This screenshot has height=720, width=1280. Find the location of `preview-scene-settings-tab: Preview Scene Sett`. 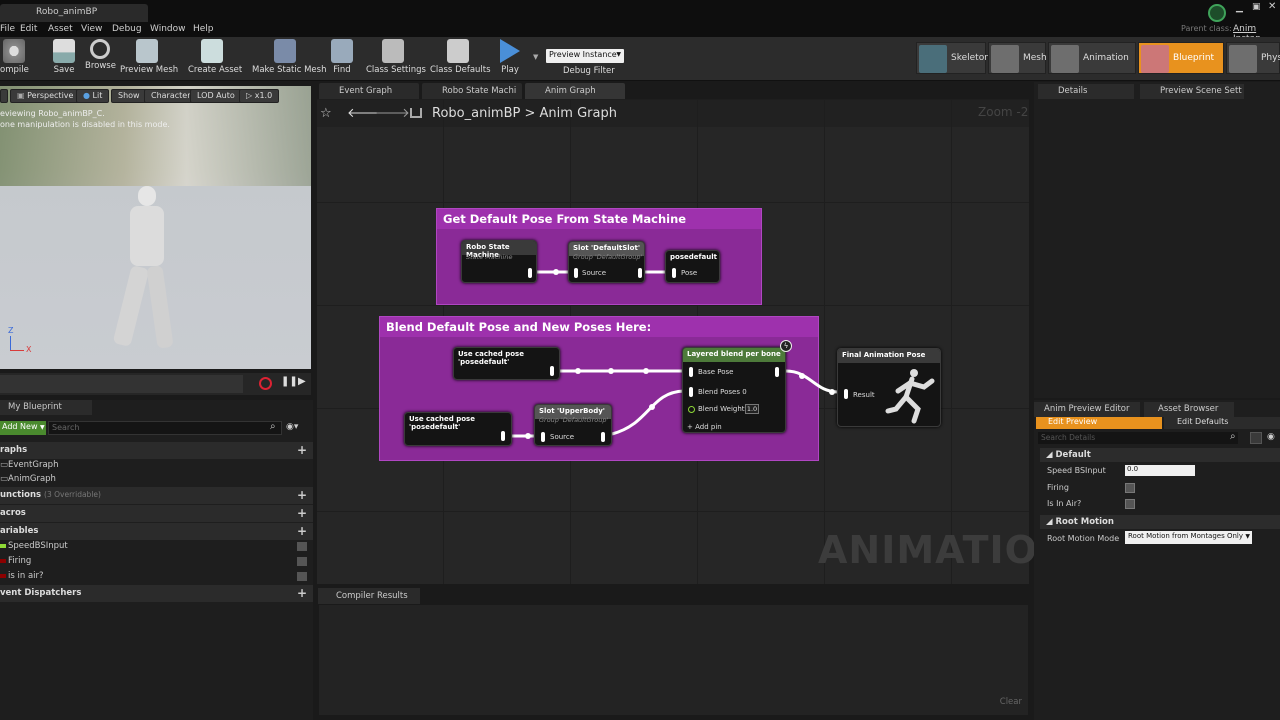

preview-scene-settings-tab: Preview Scene Sett is located at coordinates (1192, 91).